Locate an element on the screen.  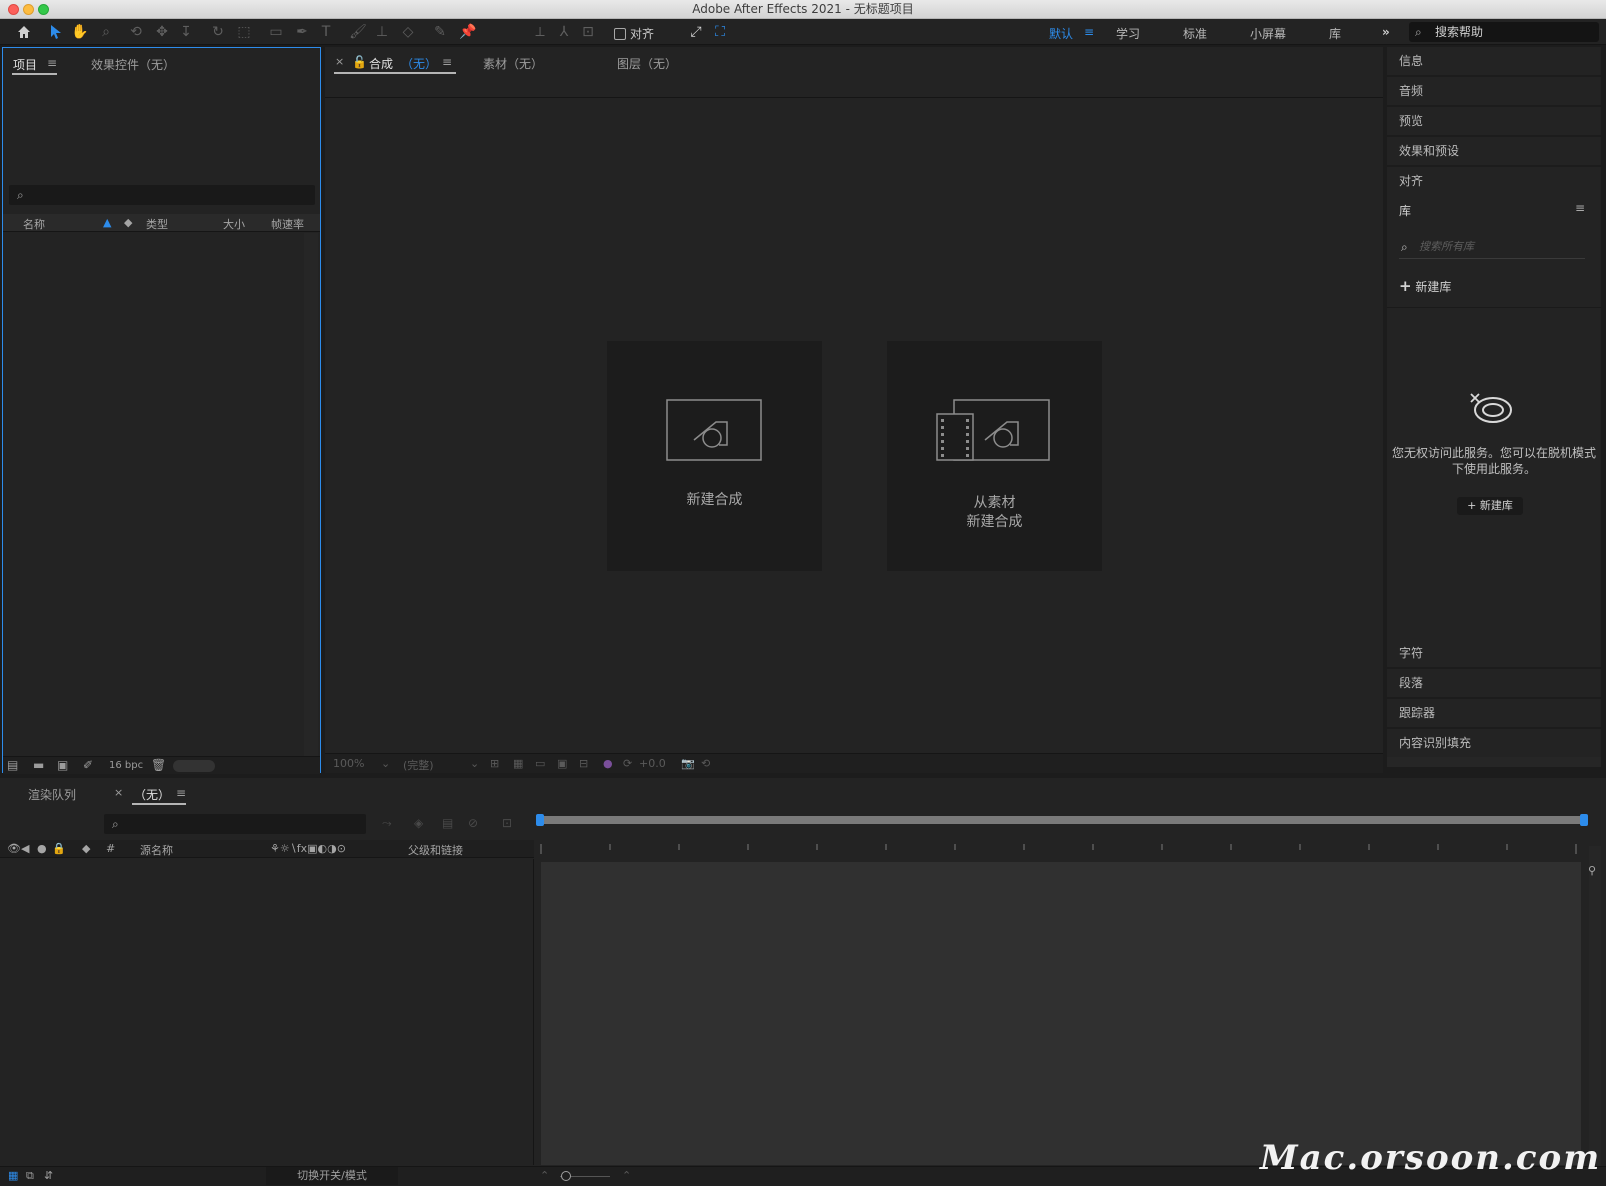
thumbnail-transparency-toggle is located at coordinates (194, 766).